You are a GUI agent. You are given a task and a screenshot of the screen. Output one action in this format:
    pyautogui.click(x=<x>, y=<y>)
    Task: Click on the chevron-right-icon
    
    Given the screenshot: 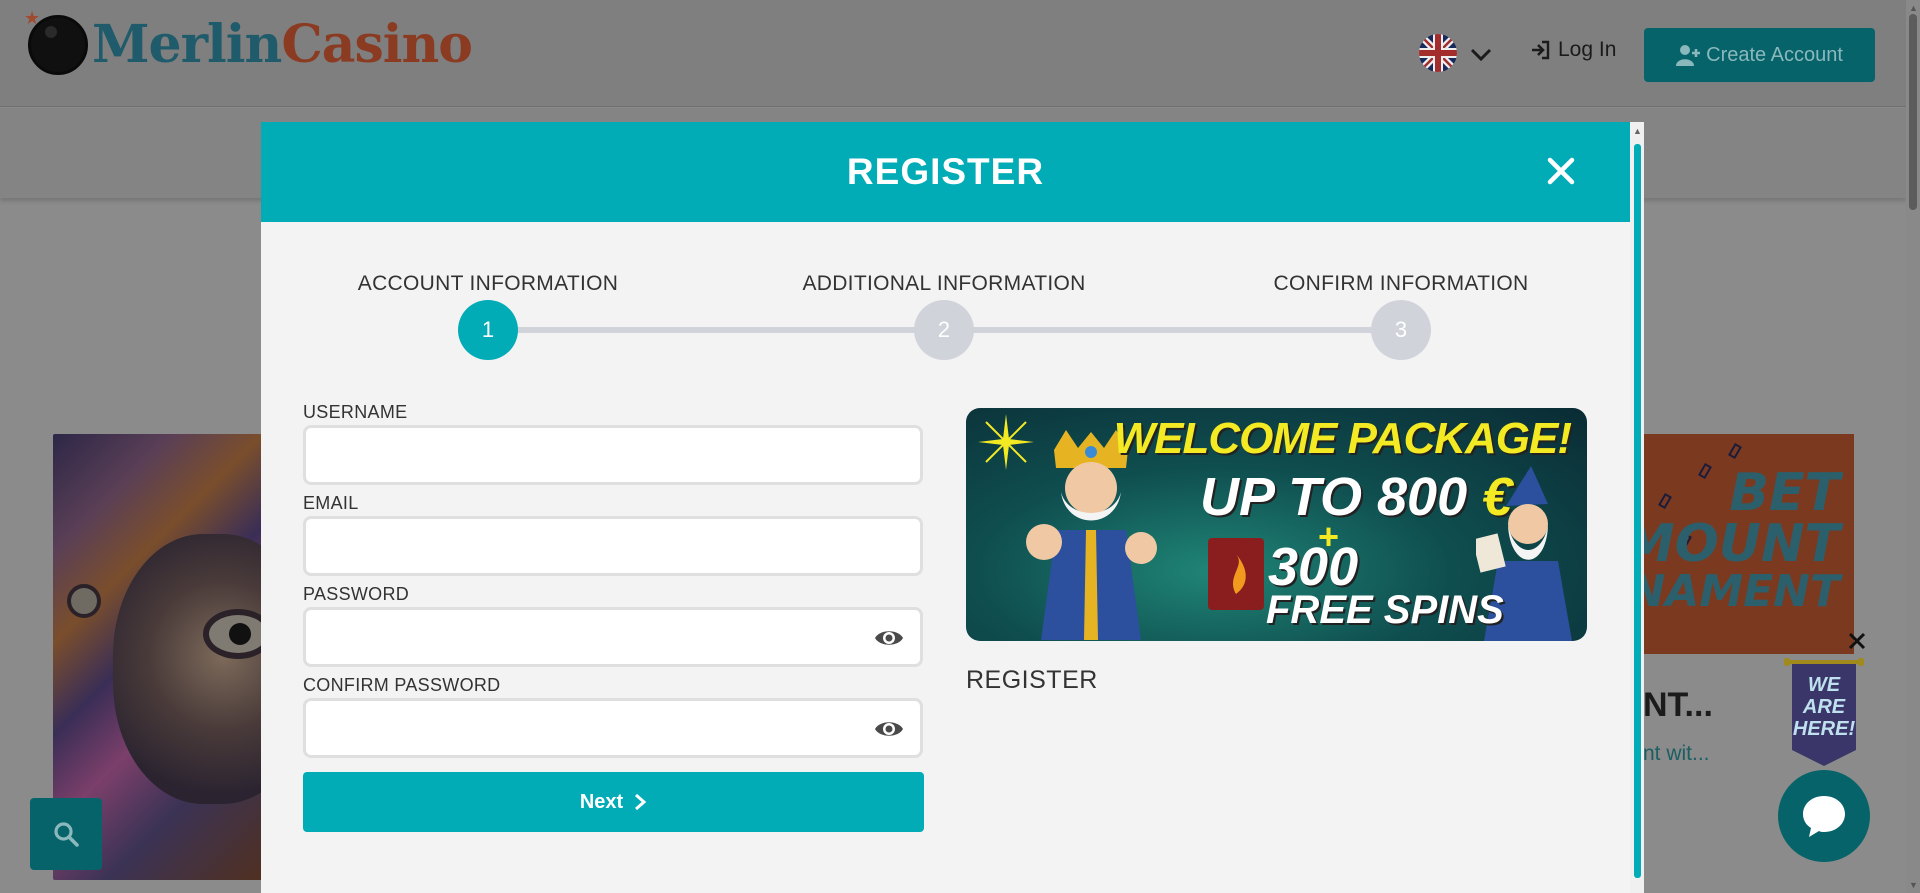 What is the action you would take?
    pyautogui.click(x=641, y=802)
    